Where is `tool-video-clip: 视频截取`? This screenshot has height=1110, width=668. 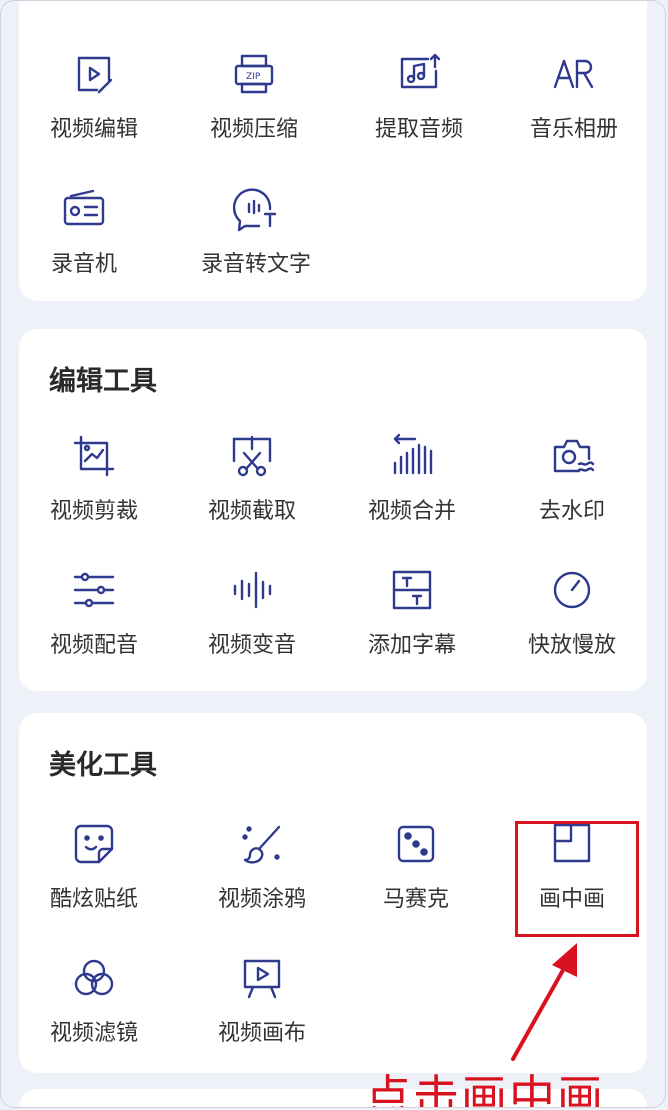
tool-video-clip: 视频截取 is located at coordinates (252, 479).